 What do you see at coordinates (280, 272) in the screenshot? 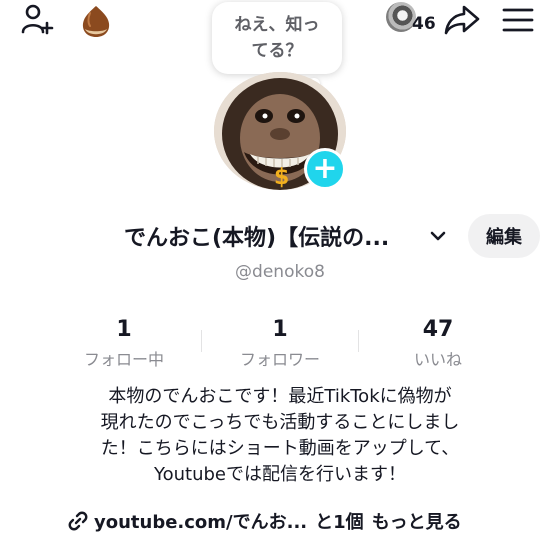
I see `username: @denoko8` at bounding box center [280, 272].